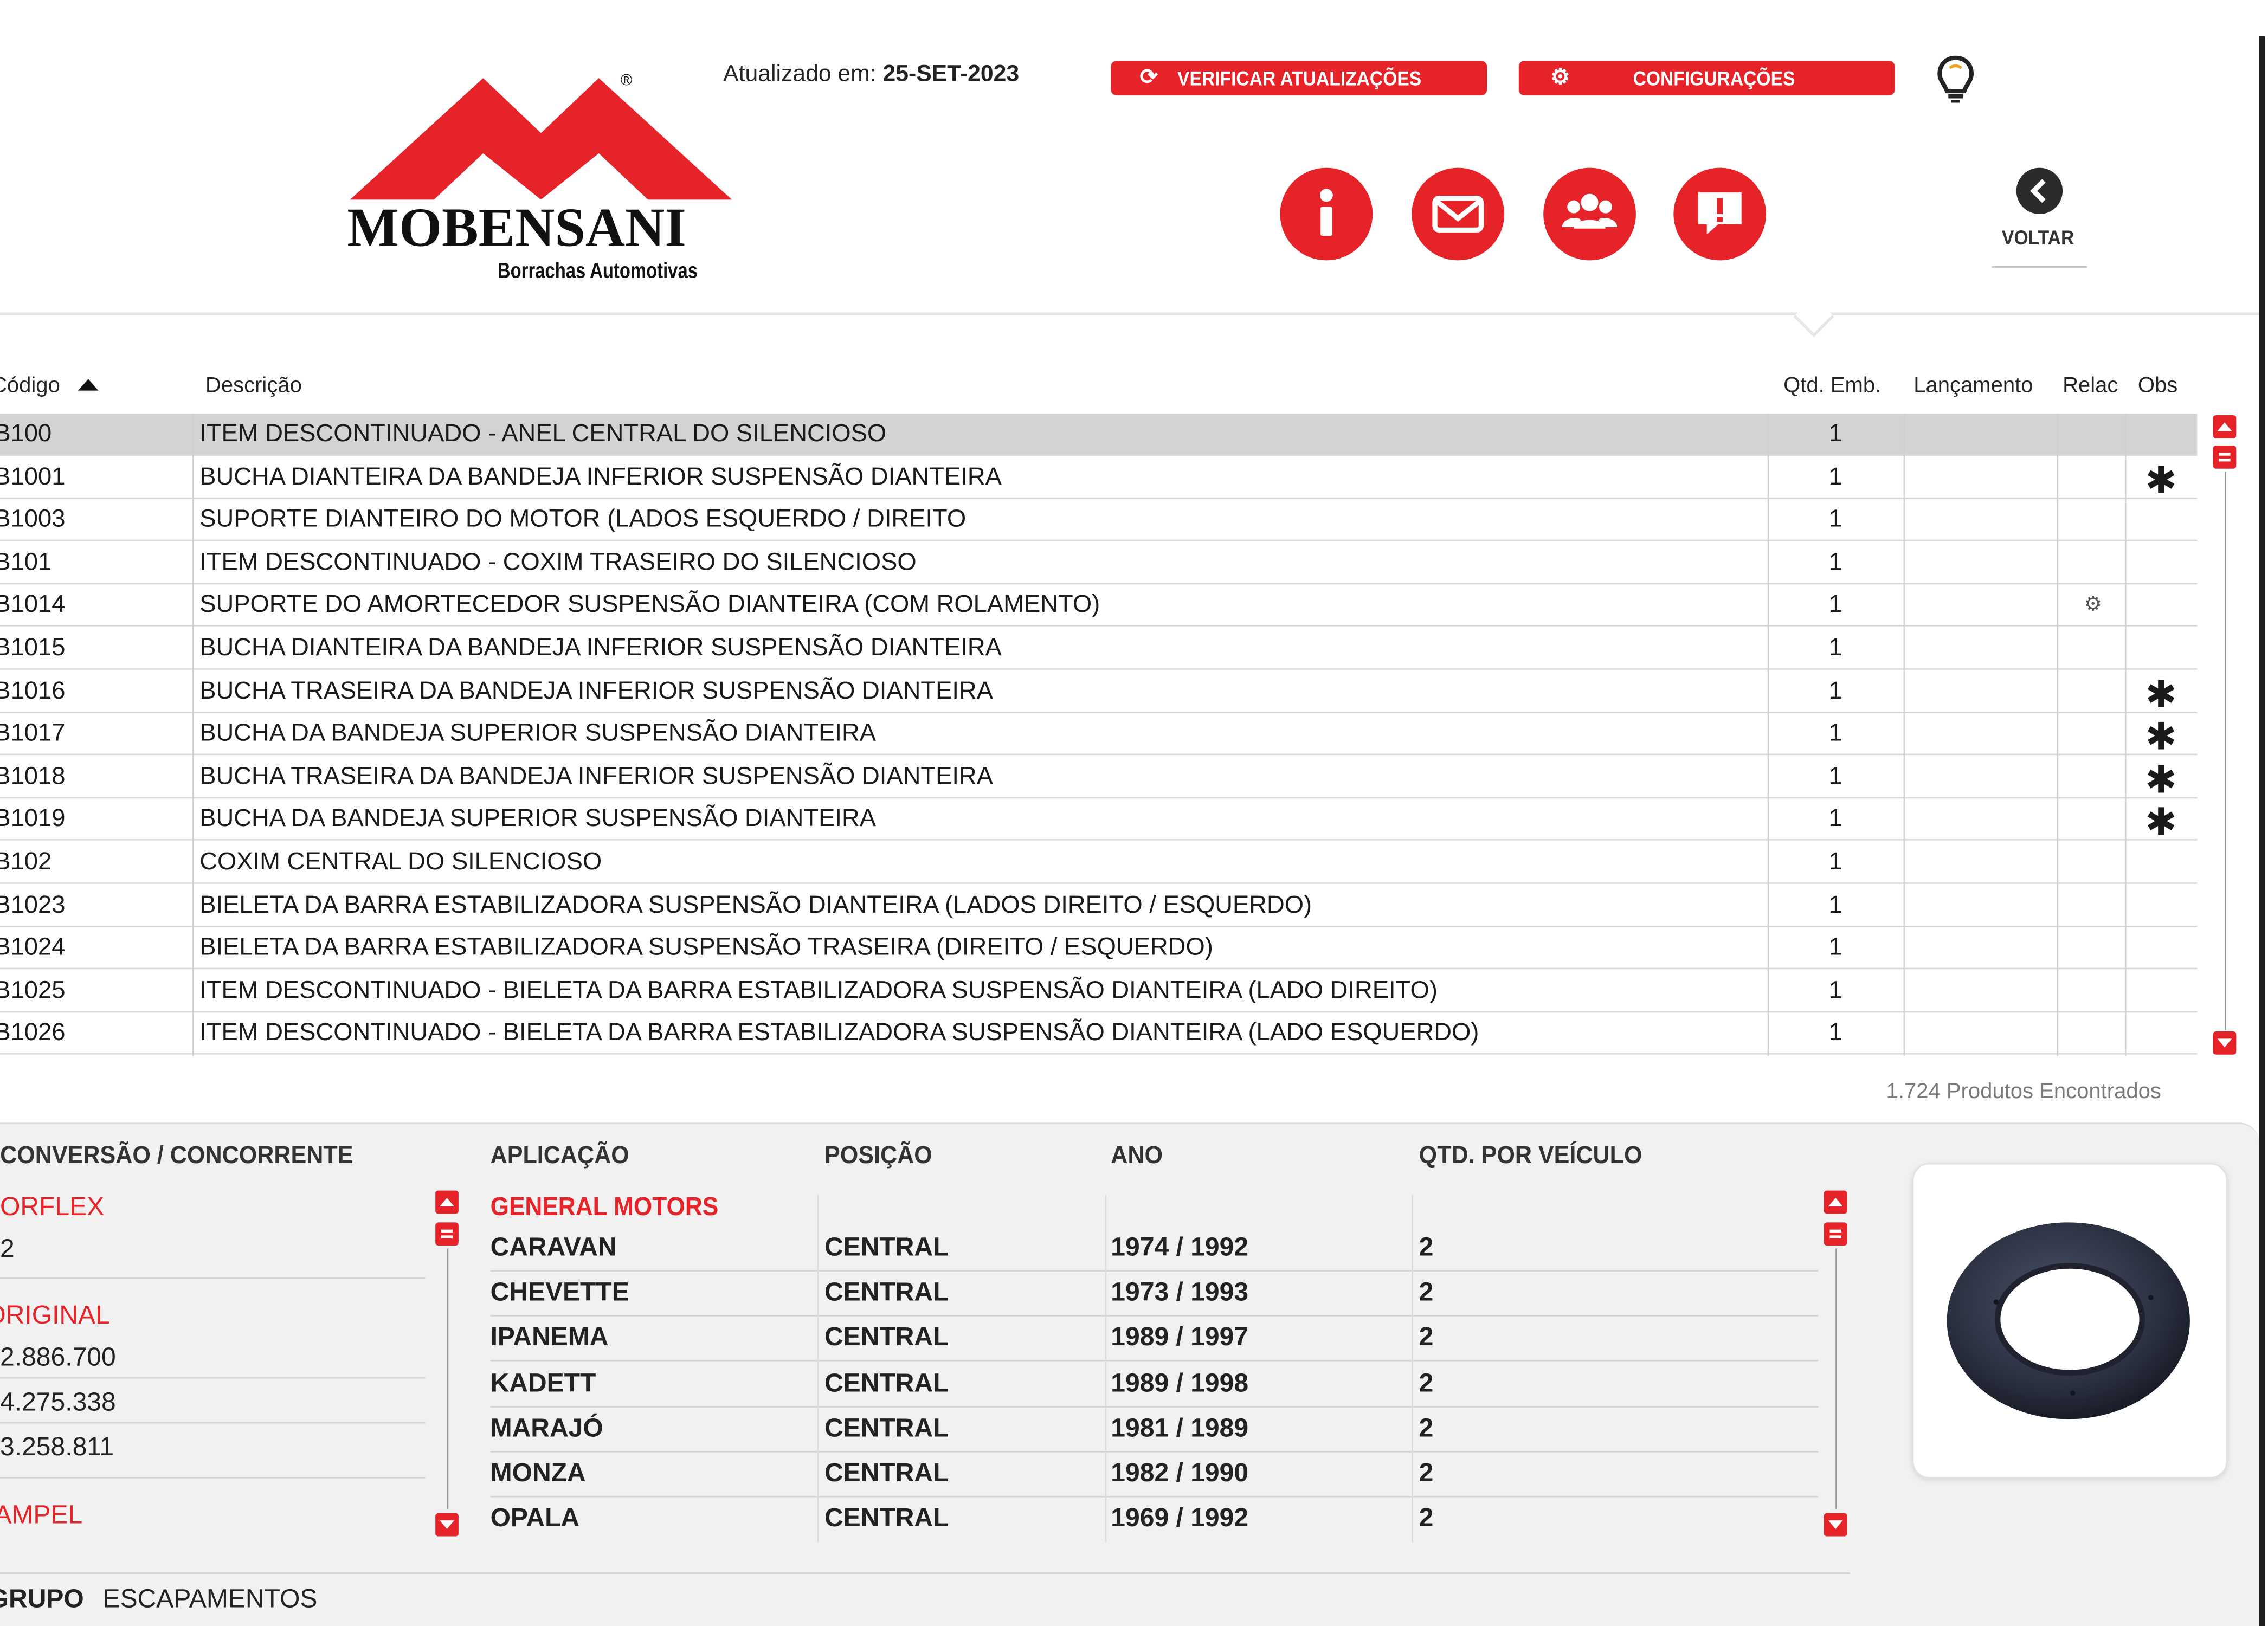 This screenshot has width=2268, height=1626. What do you see at coordinates (1835, 1202) in the screenshot?
I see `application-scroll-top-button` at bounding box center [1835, 1202].